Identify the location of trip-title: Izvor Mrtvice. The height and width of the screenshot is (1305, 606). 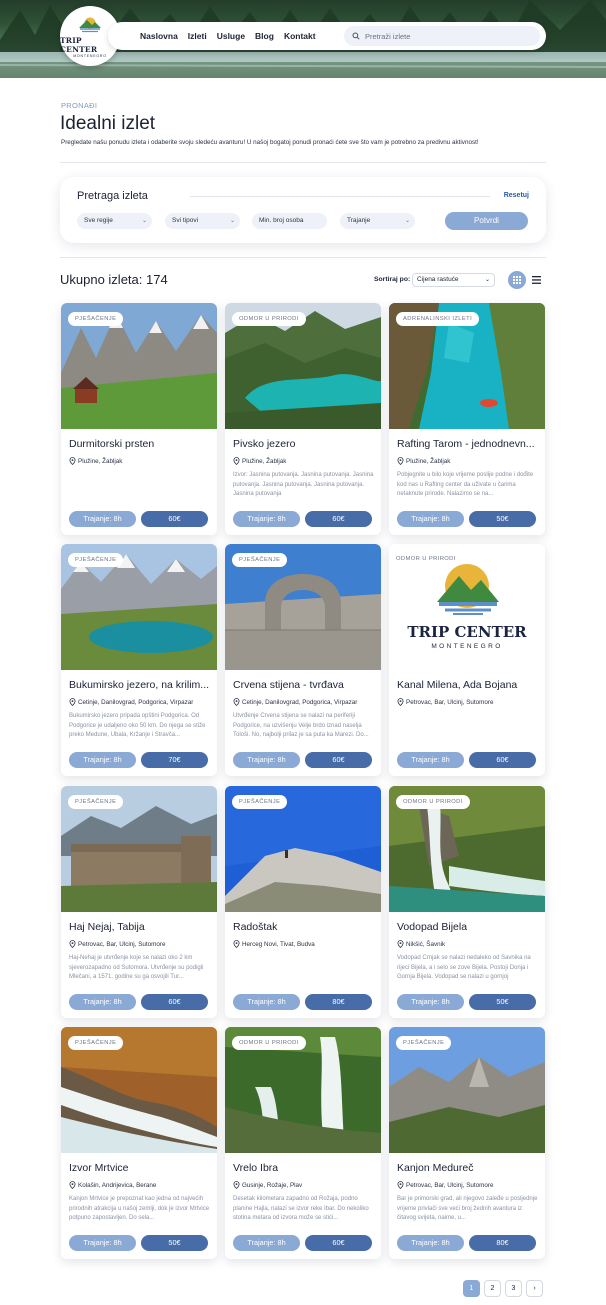
(140, 1168).